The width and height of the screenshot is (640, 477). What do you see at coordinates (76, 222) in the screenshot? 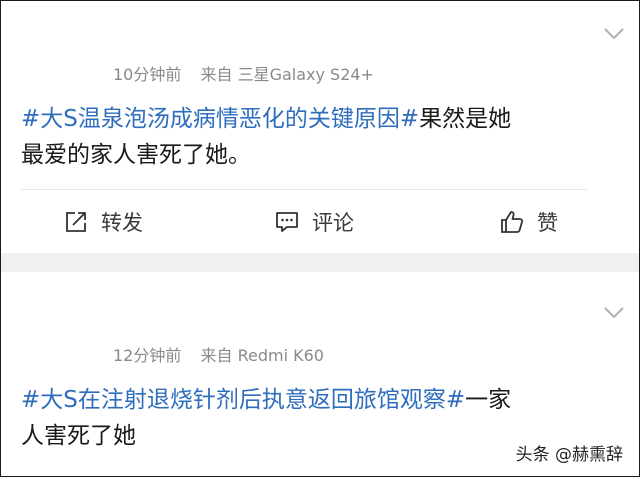
I see `share-box-icon` at bounding box center [76, 222].